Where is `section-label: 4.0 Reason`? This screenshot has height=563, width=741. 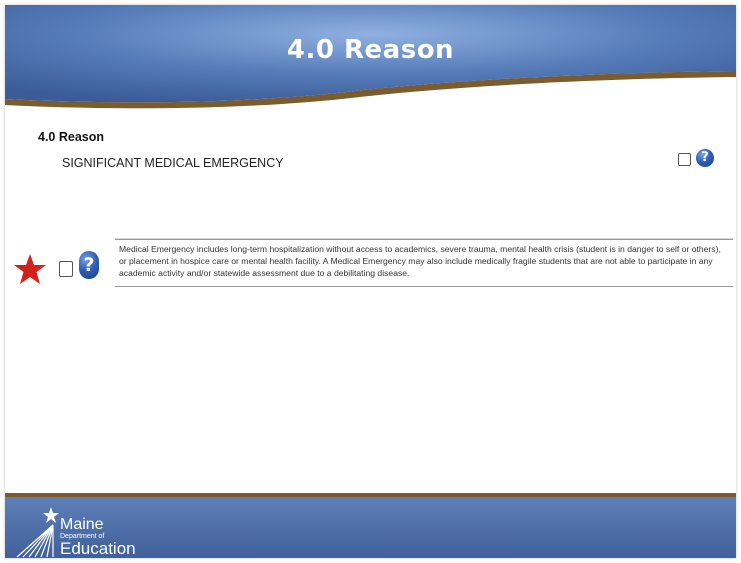
section-label: 4.0 Reason is located at coordinates (71, 137).